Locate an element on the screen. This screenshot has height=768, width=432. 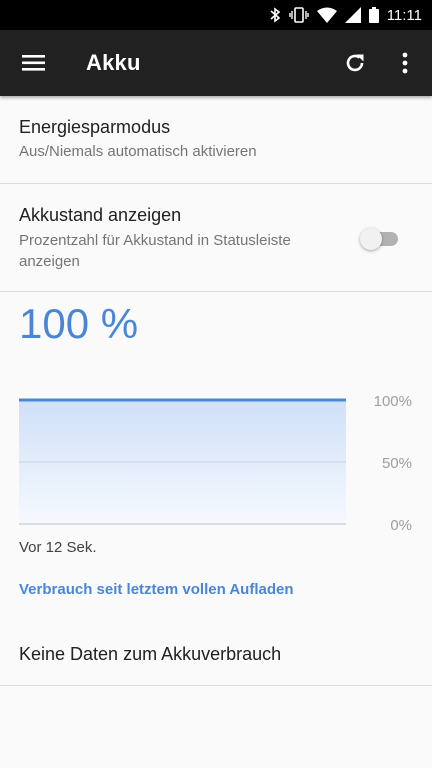
pref-title: Energiesparmodus is located at coordinates (95, 127).